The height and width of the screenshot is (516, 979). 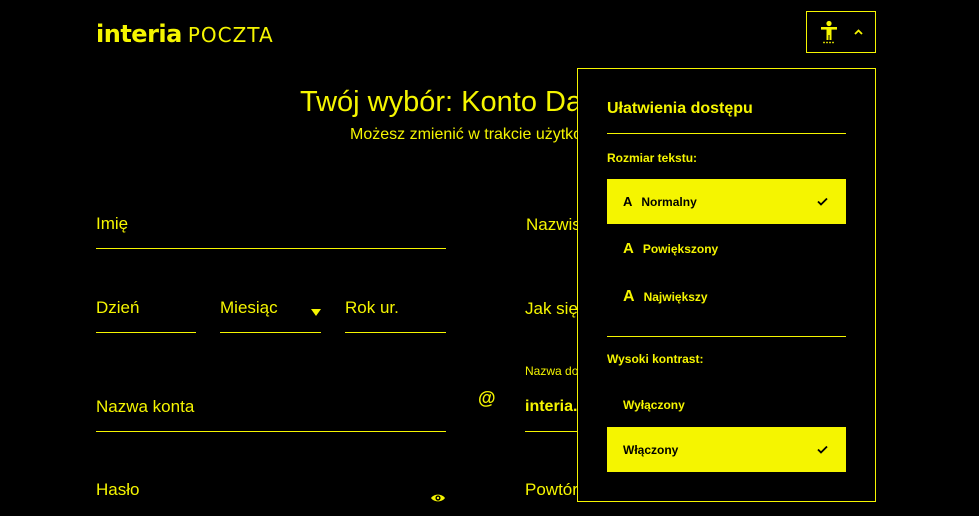 What do you see at coordinates (145, 406) in the screenshot?
I see `account-name-label: Nazwa konta` at bounding box center [145, 406].